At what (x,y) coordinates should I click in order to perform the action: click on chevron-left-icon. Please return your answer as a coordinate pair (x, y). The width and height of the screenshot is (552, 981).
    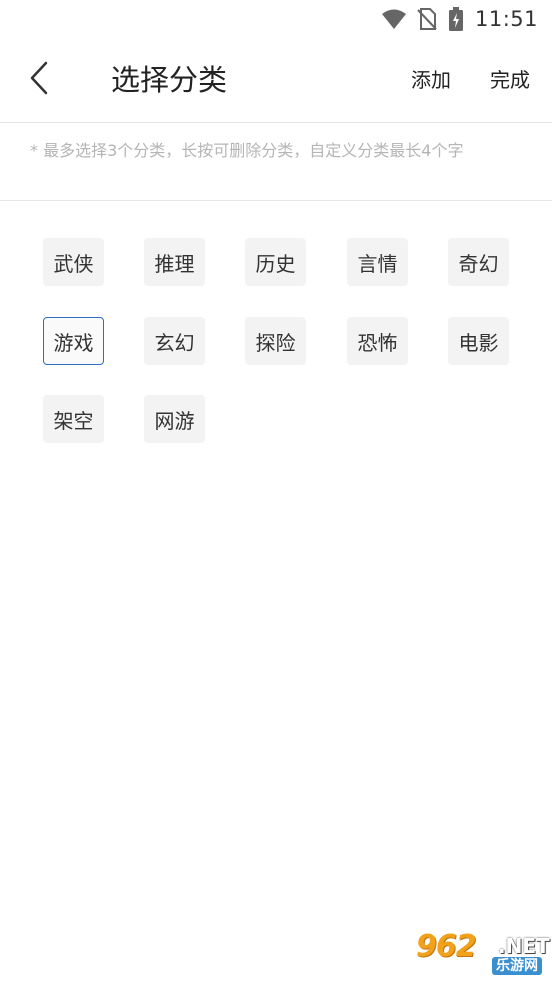
    Looking at the image, I should click on (39, 80).